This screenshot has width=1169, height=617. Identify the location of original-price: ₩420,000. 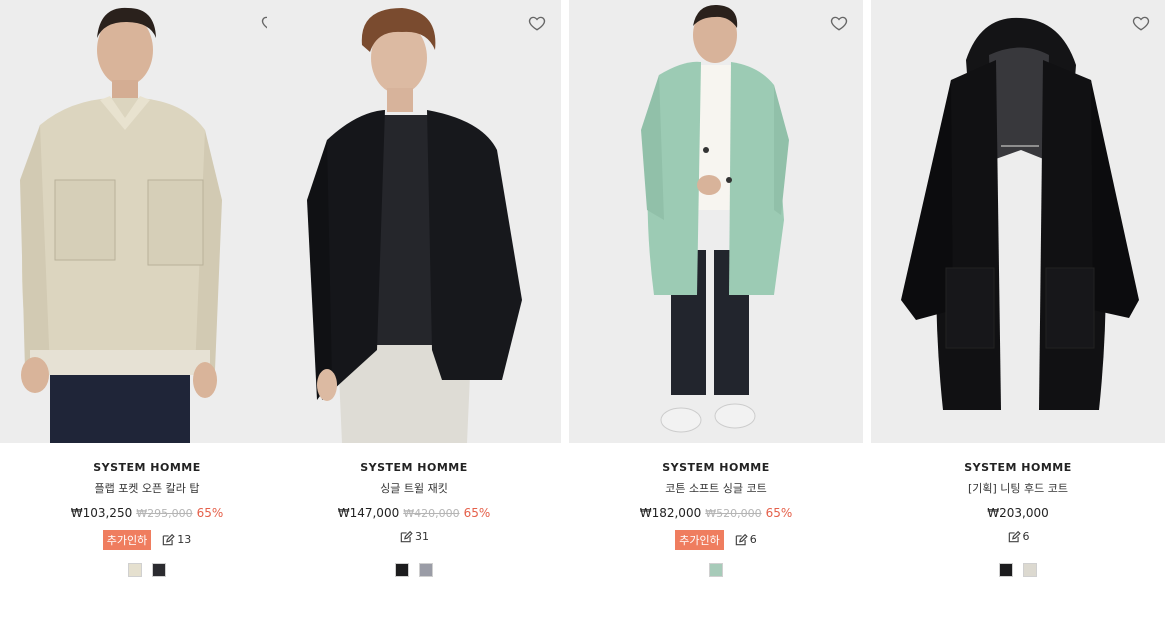
(431, 513).